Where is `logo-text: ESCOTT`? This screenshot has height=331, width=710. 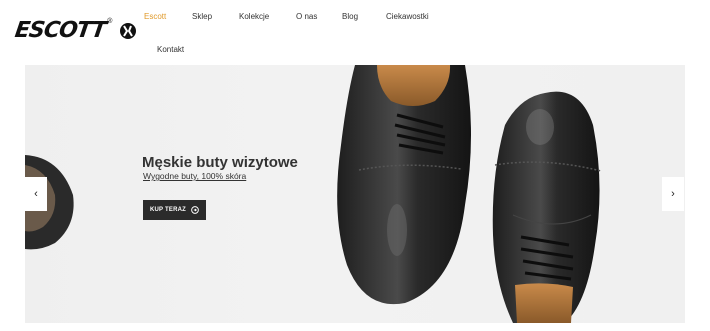
logo-text: ESCOTT is located at coordinates (60, 30).